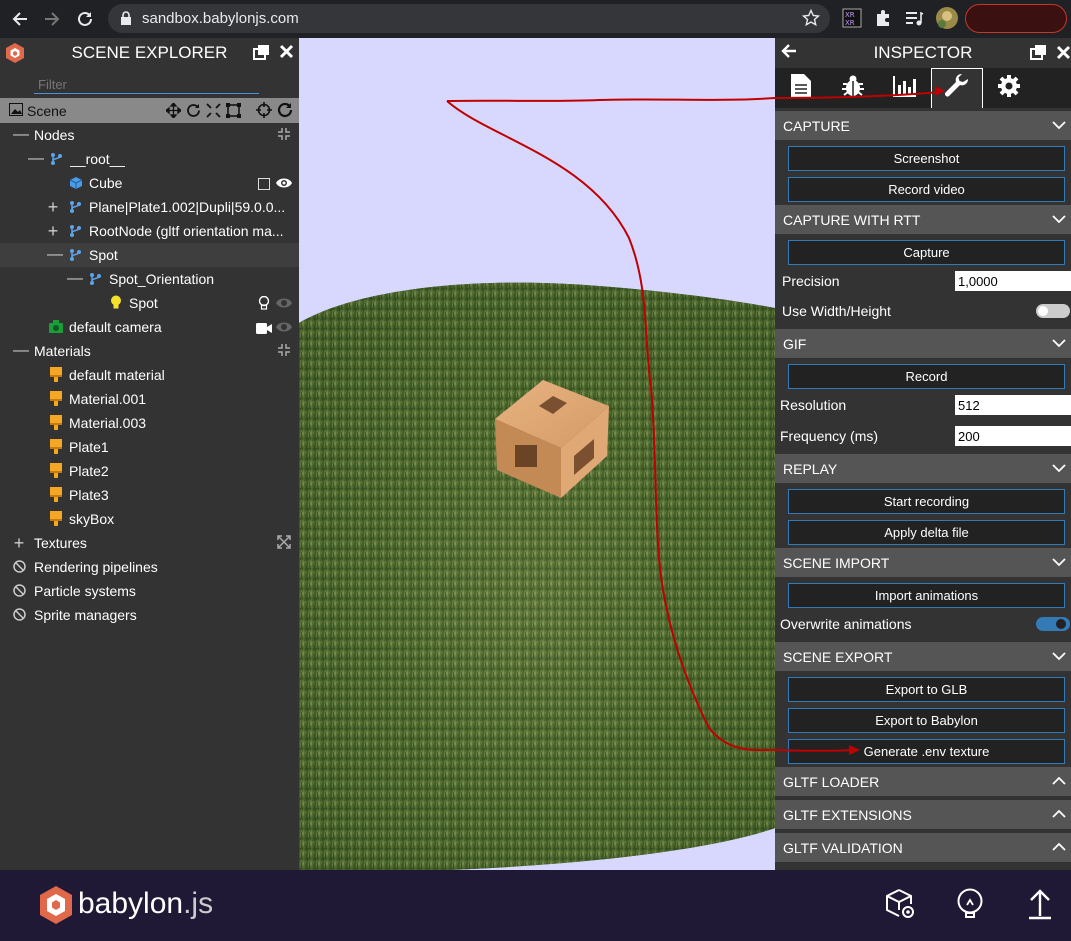 The image size is (1071, 941). I want to click on tree-node-spot: — Spot, so click(149, 255).